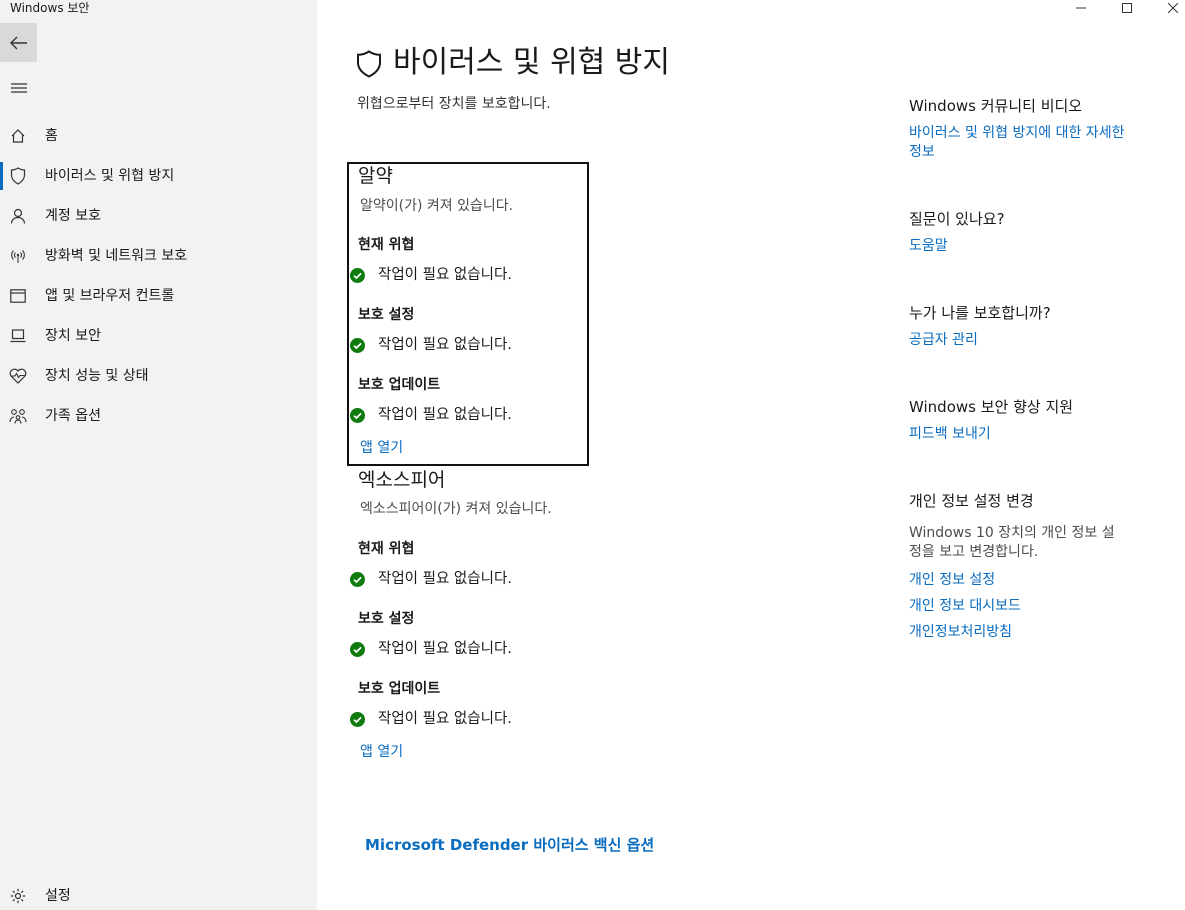  I want to click on sidebar-item-home: 홈, so click(158, 136).